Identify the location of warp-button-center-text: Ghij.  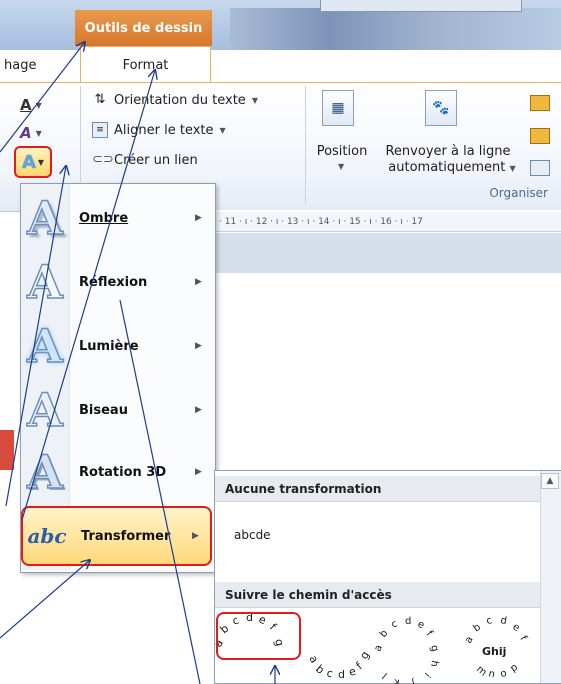
(494, 651).